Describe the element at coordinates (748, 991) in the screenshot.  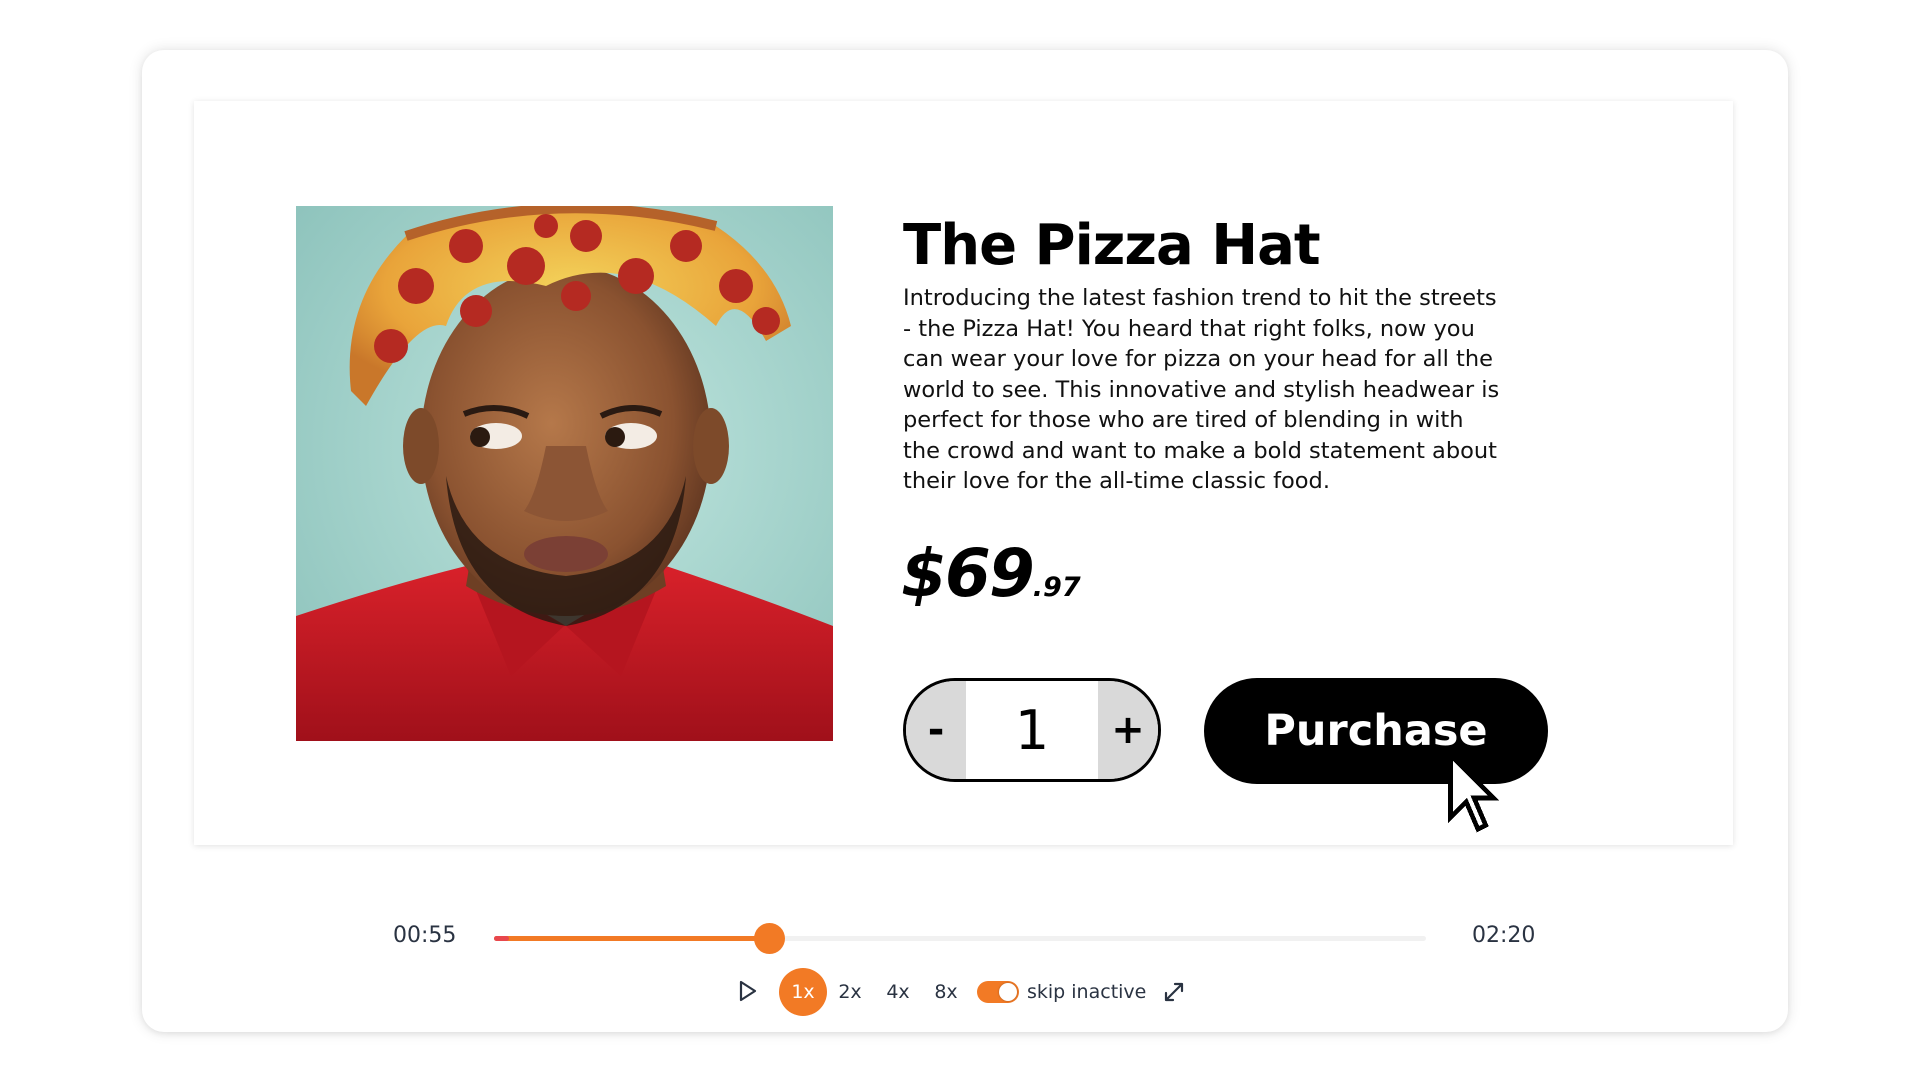
I see `play-icon` at that location.